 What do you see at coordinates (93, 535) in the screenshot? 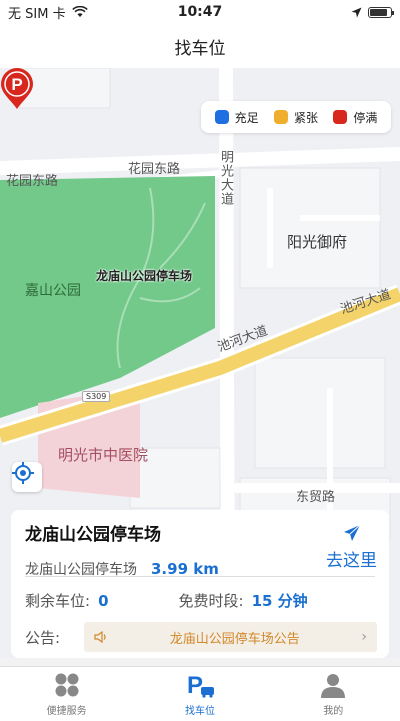
I see `parking-name: 龙庙山公园停车场` at bounding box center [93, 535].